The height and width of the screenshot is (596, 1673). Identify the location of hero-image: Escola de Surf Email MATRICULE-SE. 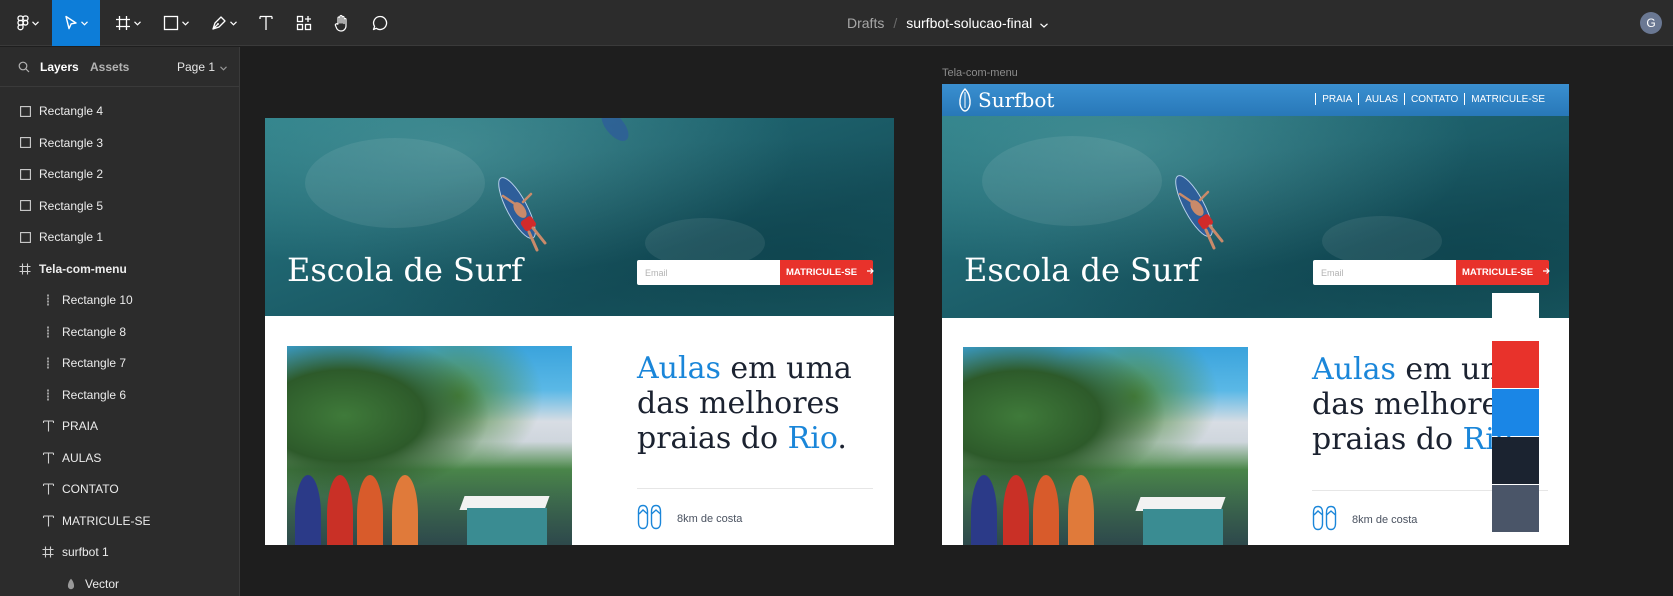
(579, 217).